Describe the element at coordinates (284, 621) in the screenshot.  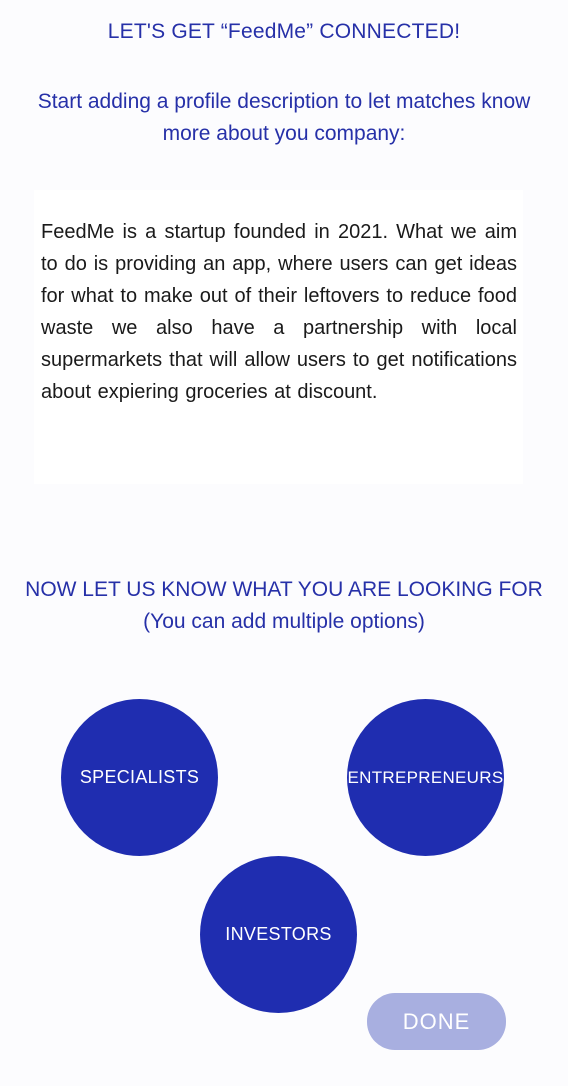
I see `looking-for-hint: (You can add multiple options)` at that location.